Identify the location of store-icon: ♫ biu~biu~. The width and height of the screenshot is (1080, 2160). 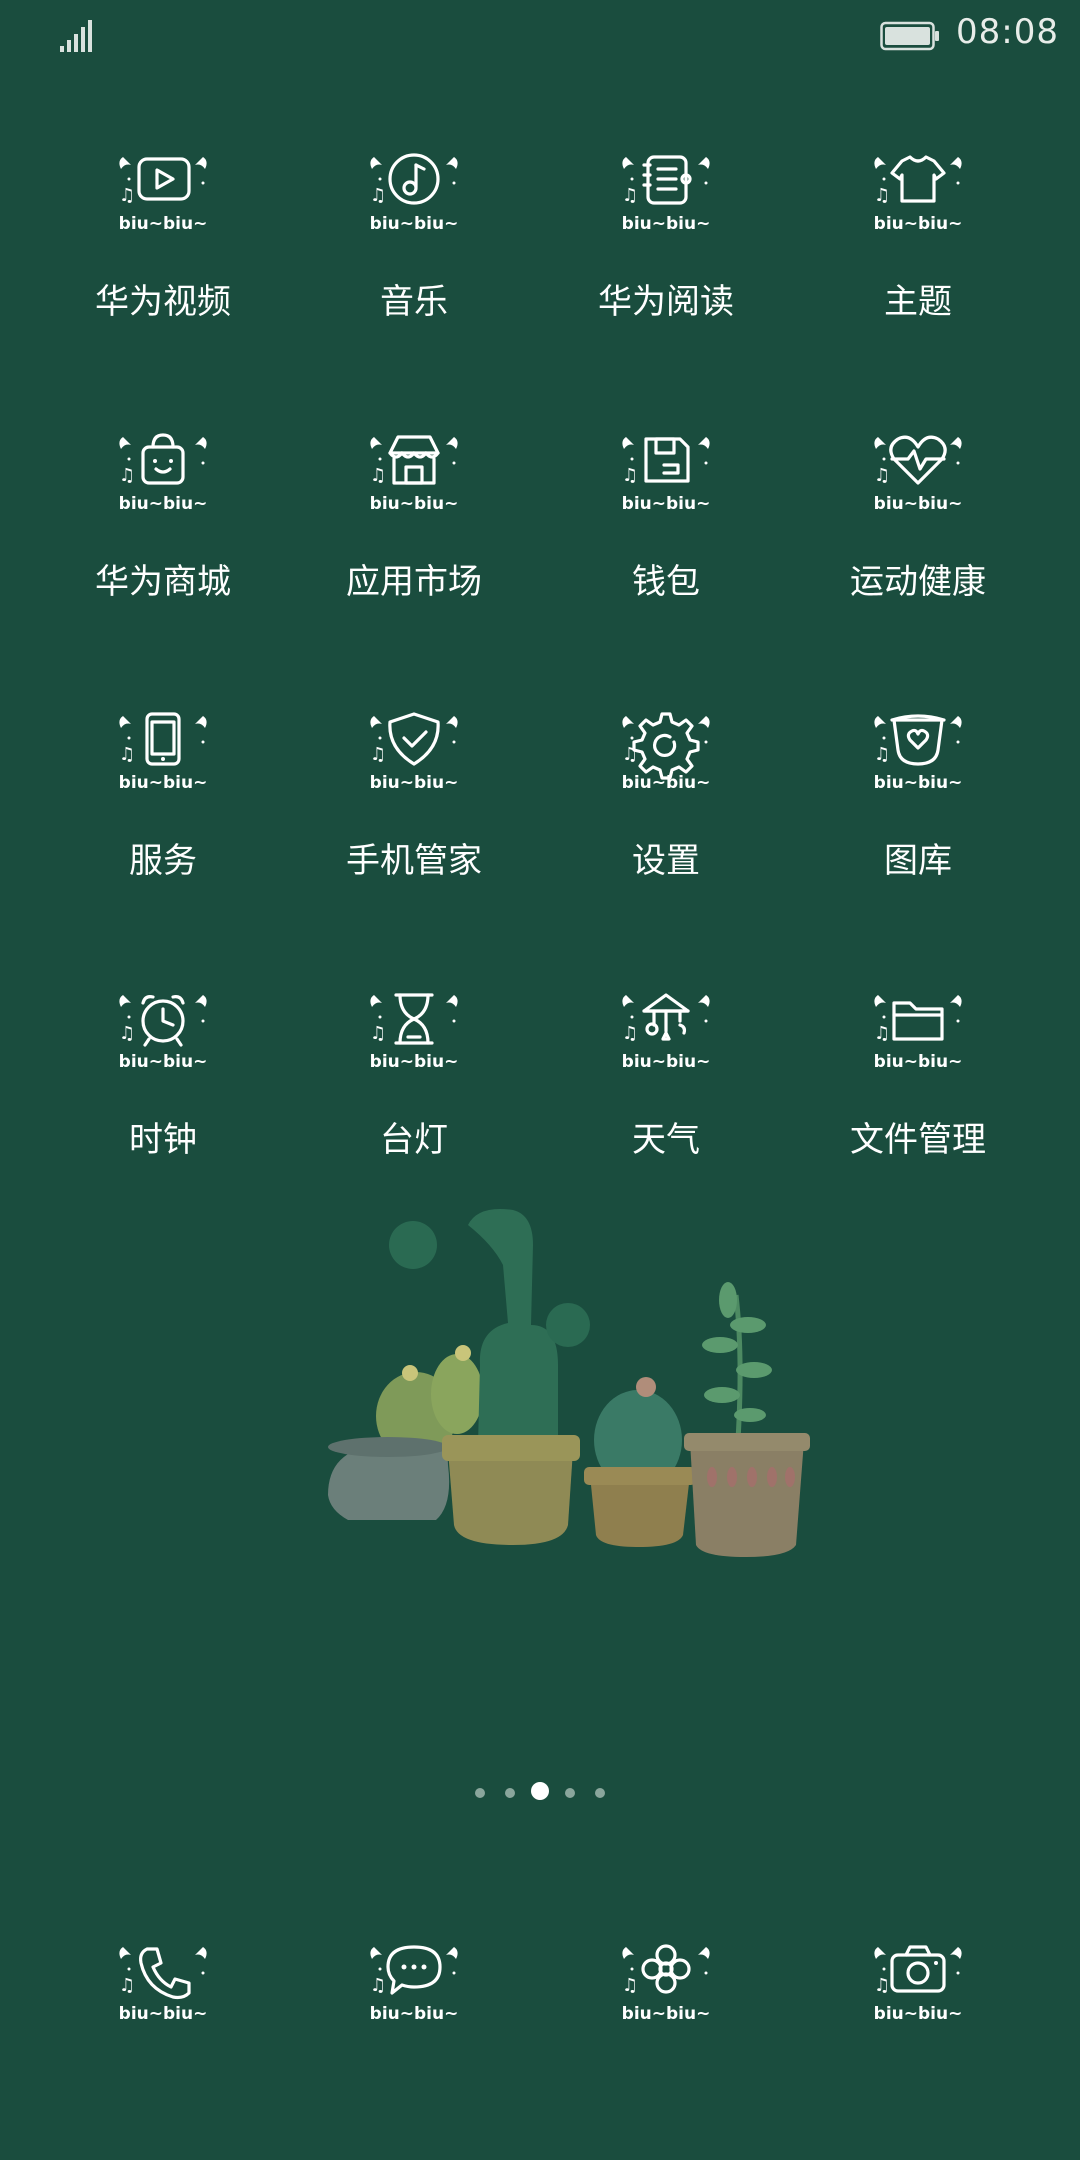
(414, 474).